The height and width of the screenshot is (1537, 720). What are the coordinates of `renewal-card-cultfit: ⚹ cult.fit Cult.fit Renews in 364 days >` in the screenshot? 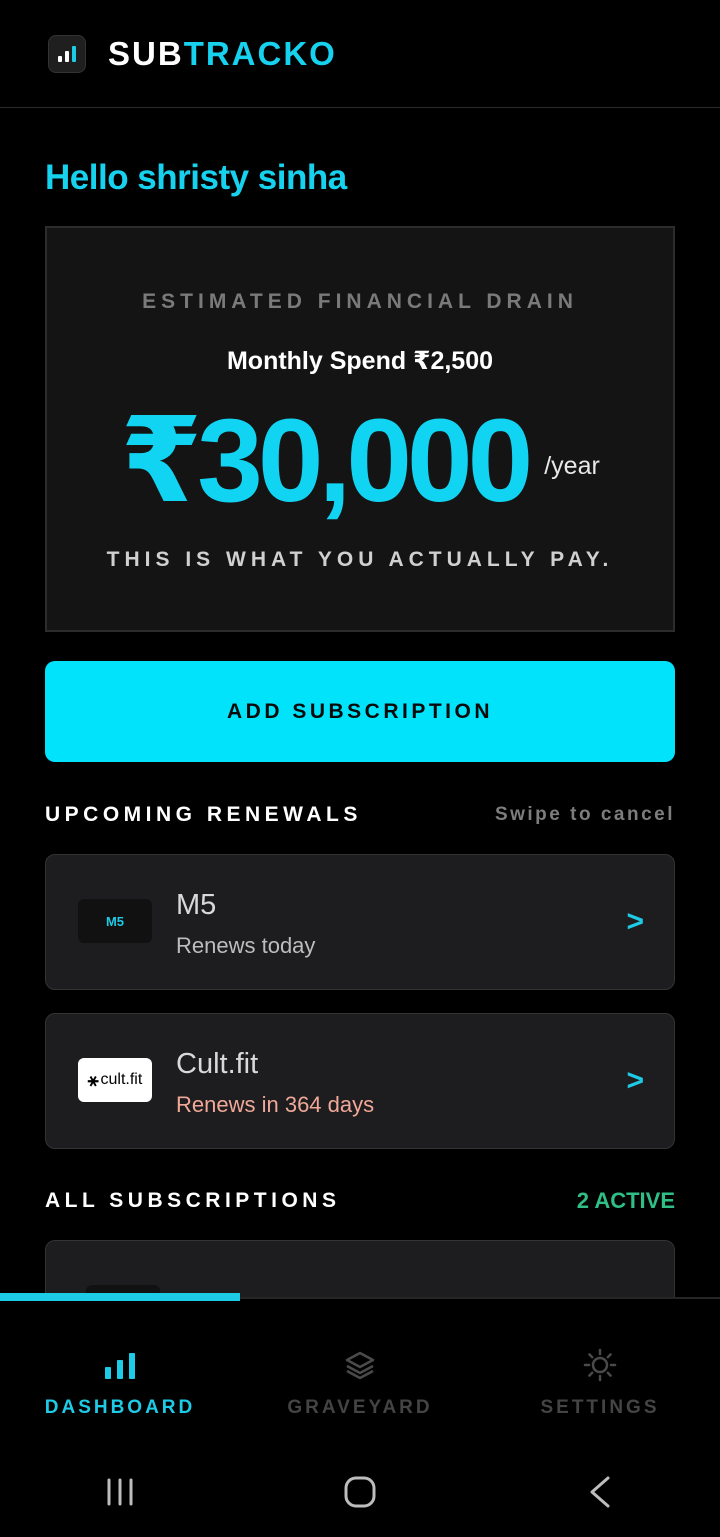 It's located at (360, 1081).